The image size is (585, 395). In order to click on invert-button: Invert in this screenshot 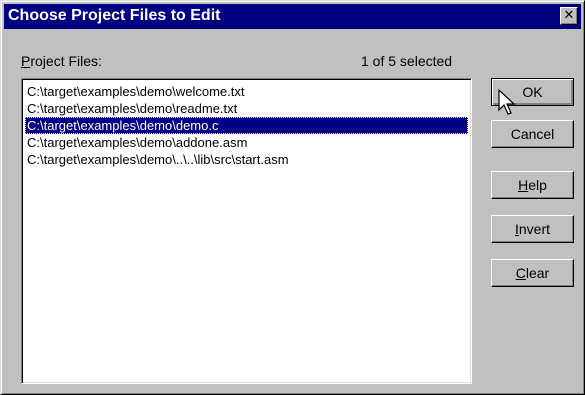, I will do `click(532, 229)`.